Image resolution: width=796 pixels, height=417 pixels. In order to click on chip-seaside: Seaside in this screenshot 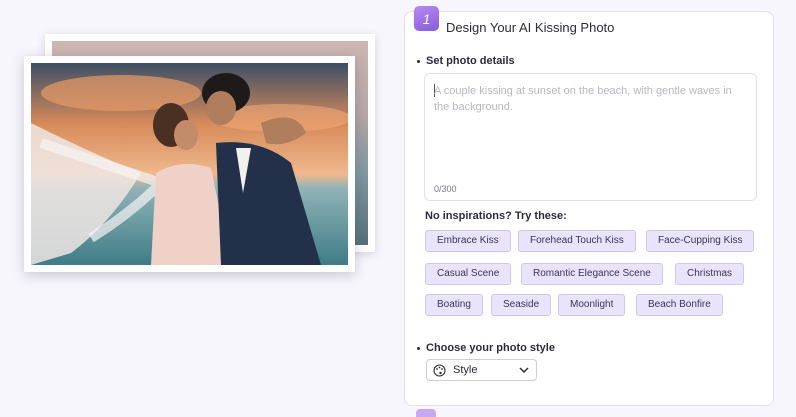, I will do `click(521, 305)`.